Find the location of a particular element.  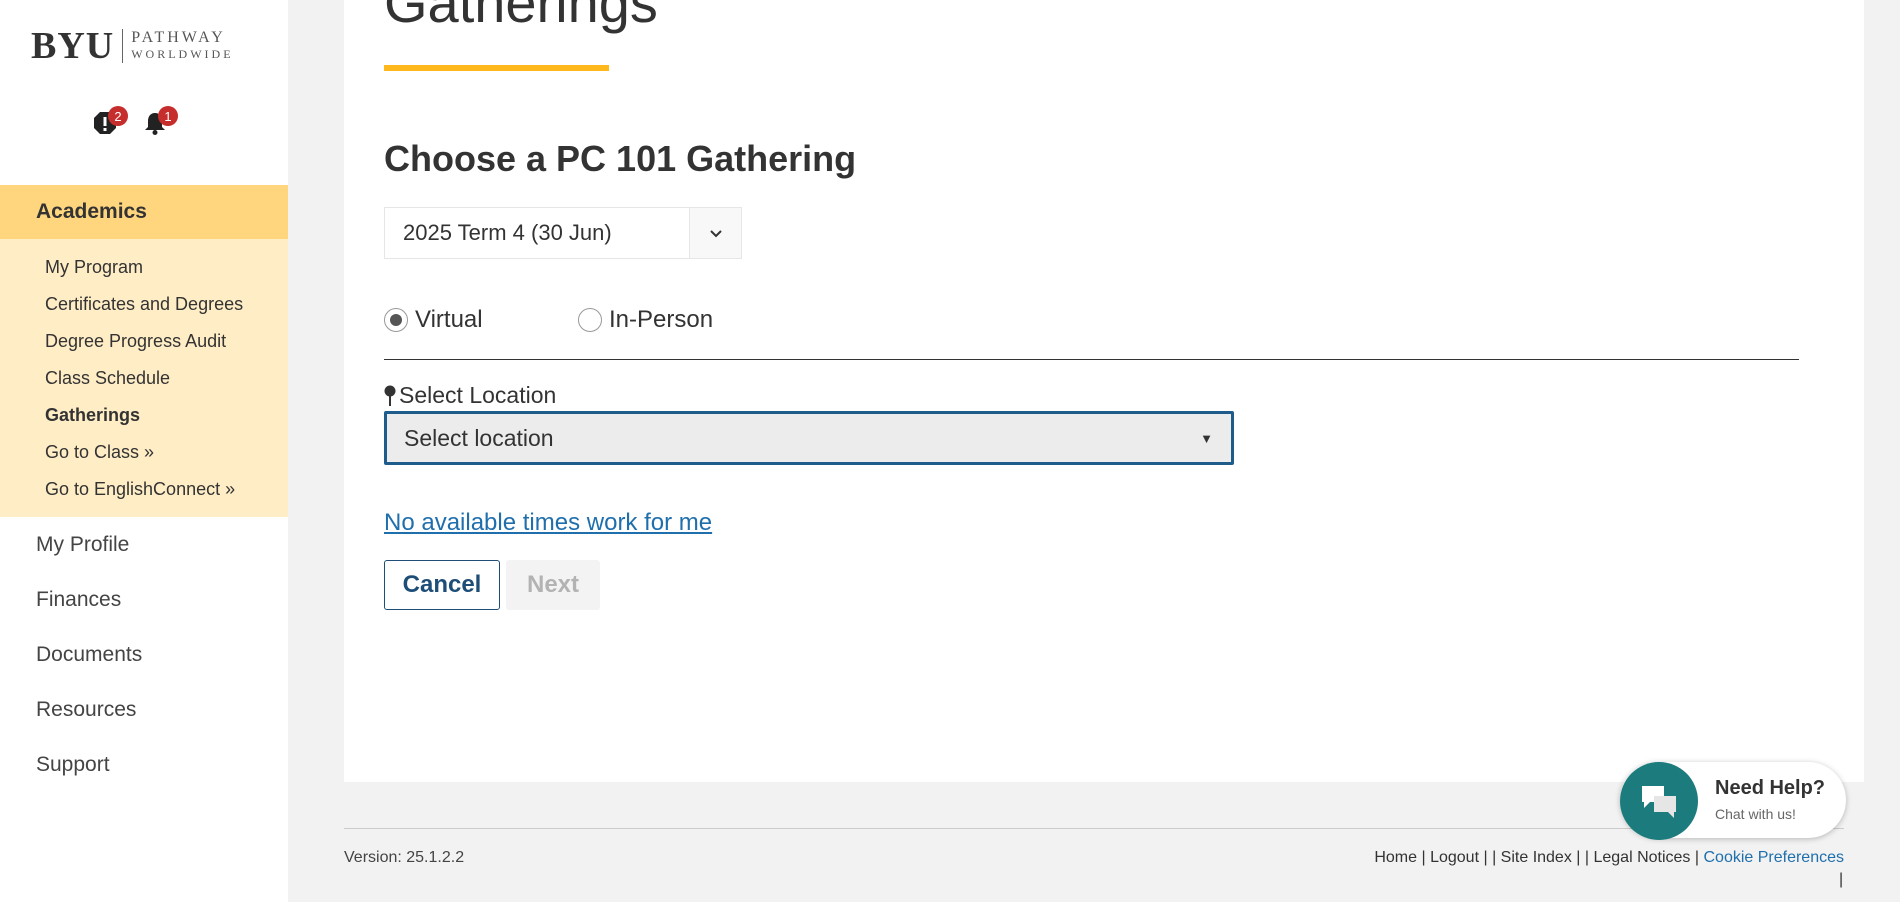

location-label: Select Location is located at coordinates (470, 395).